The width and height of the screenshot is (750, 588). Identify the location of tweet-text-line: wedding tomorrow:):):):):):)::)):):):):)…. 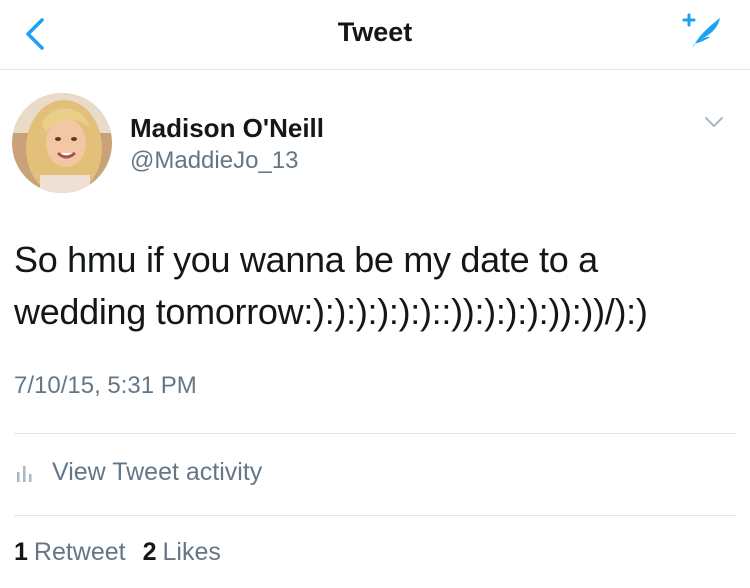
(331, 311).